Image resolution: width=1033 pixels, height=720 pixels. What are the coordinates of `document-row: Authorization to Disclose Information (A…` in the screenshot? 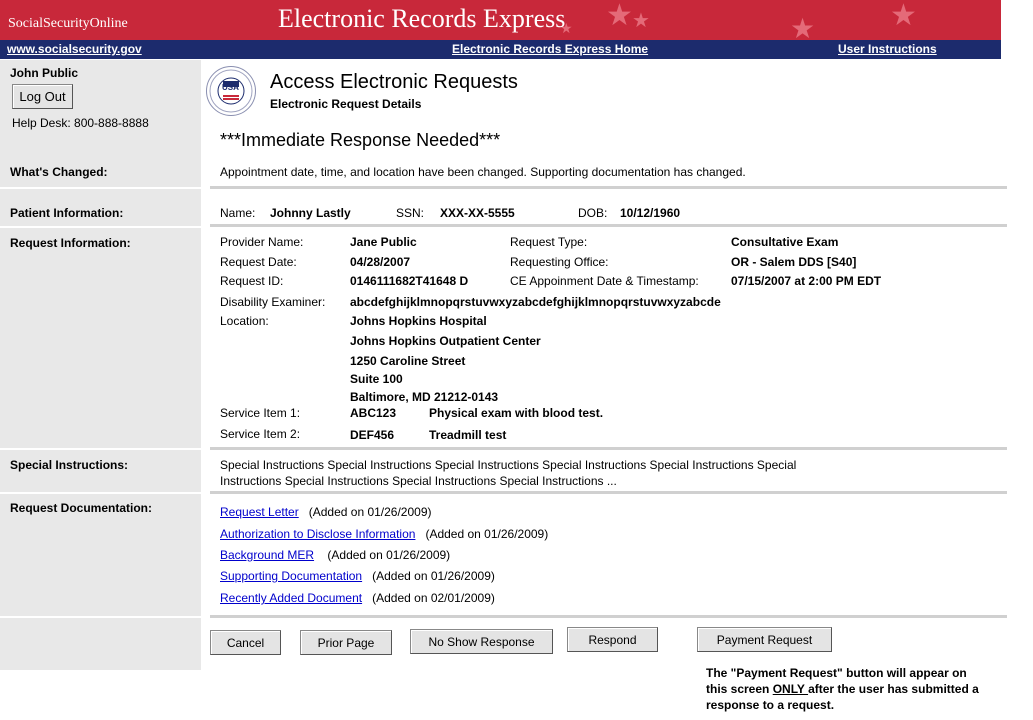 It's located at (384, 534).